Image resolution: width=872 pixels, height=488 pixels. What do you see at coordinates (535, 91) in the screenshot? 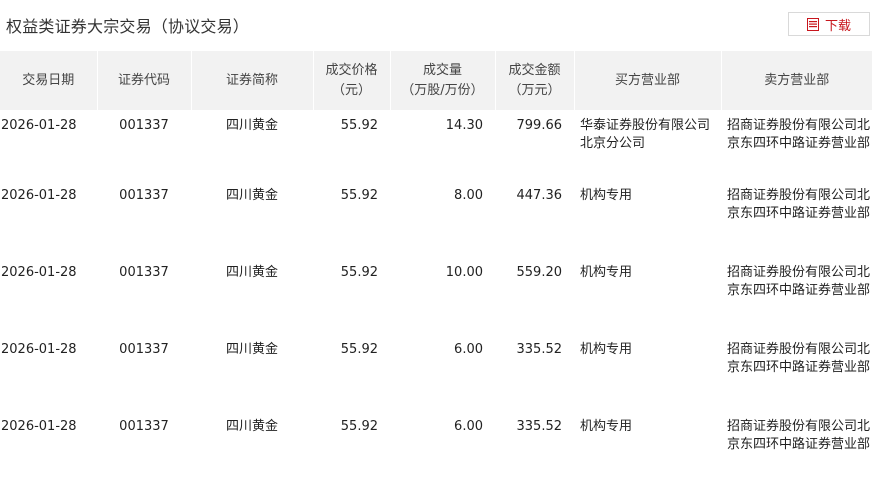
I see `column-header-unit: （万元）` at bounding box center [535, 91].